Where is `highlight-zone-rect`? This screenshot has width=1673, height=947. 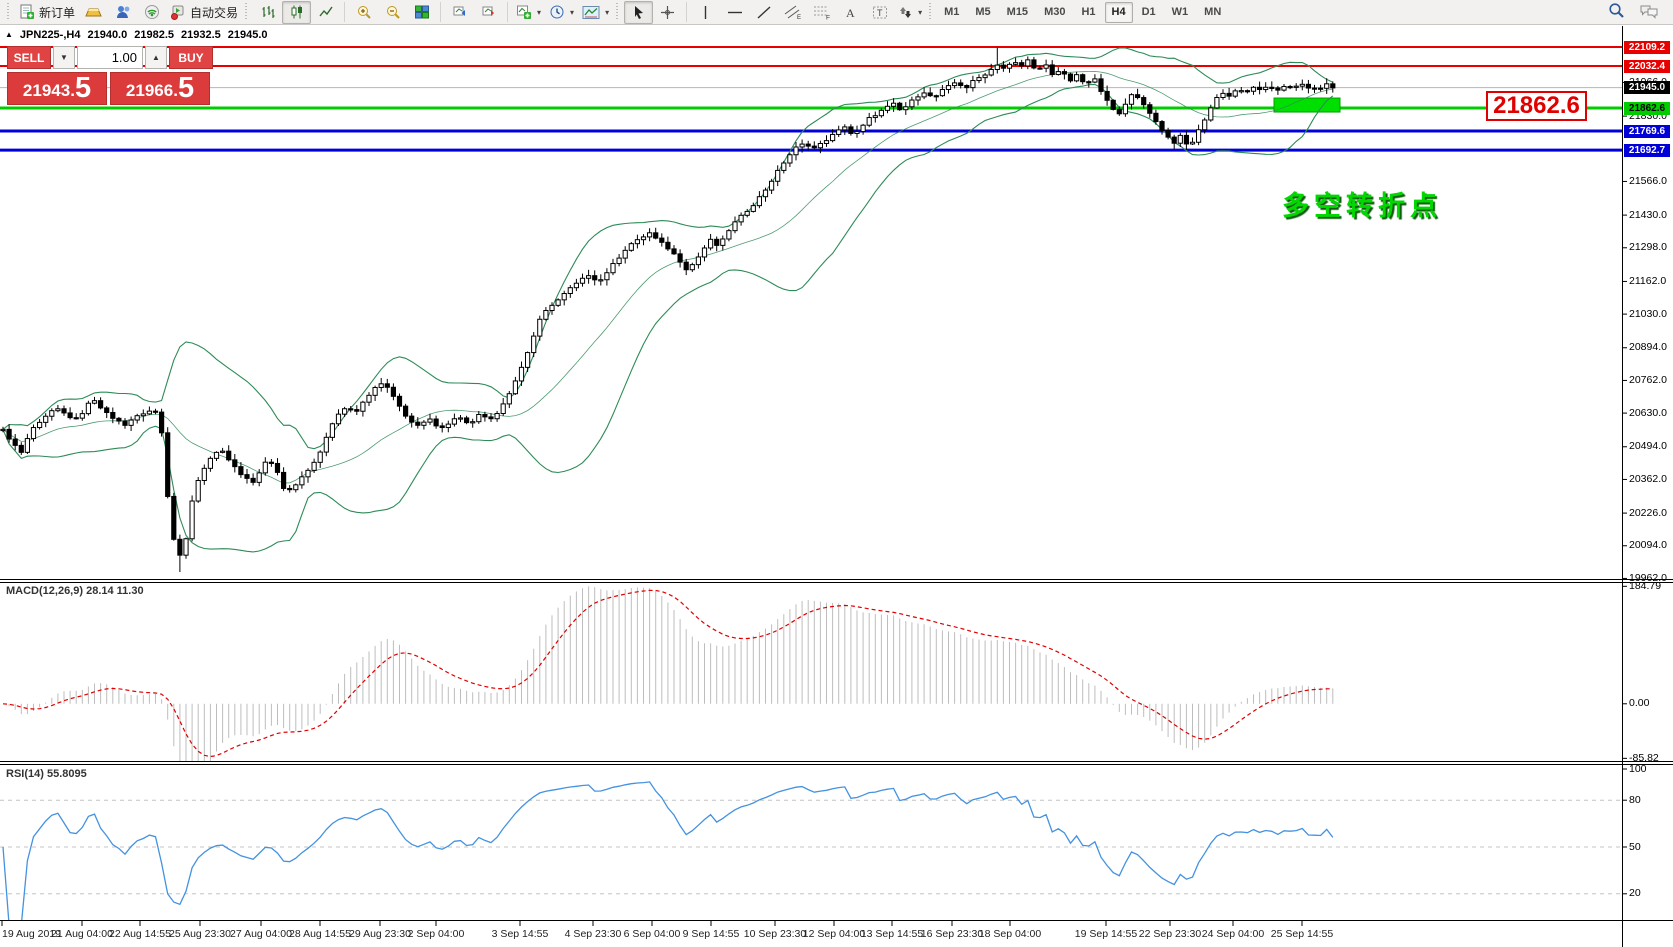
highlight-zone-rect is located at coordinates (1307, 105).